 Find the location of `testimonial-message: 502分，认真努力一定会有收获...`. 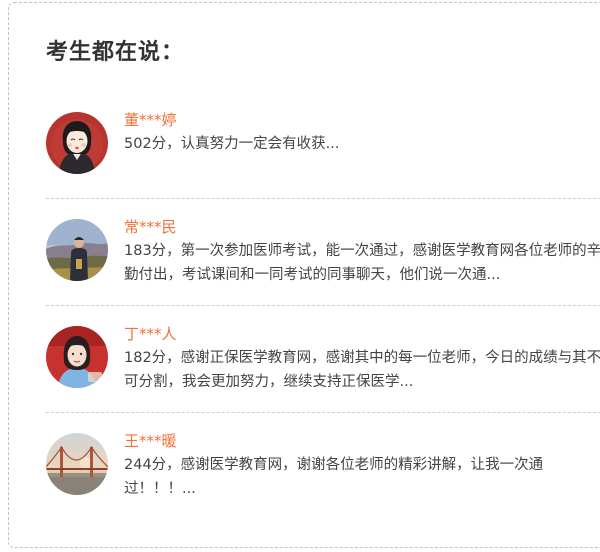

testimonial-message: 502分，认真努力一定会有收获... is located at coordinates (232, 144).